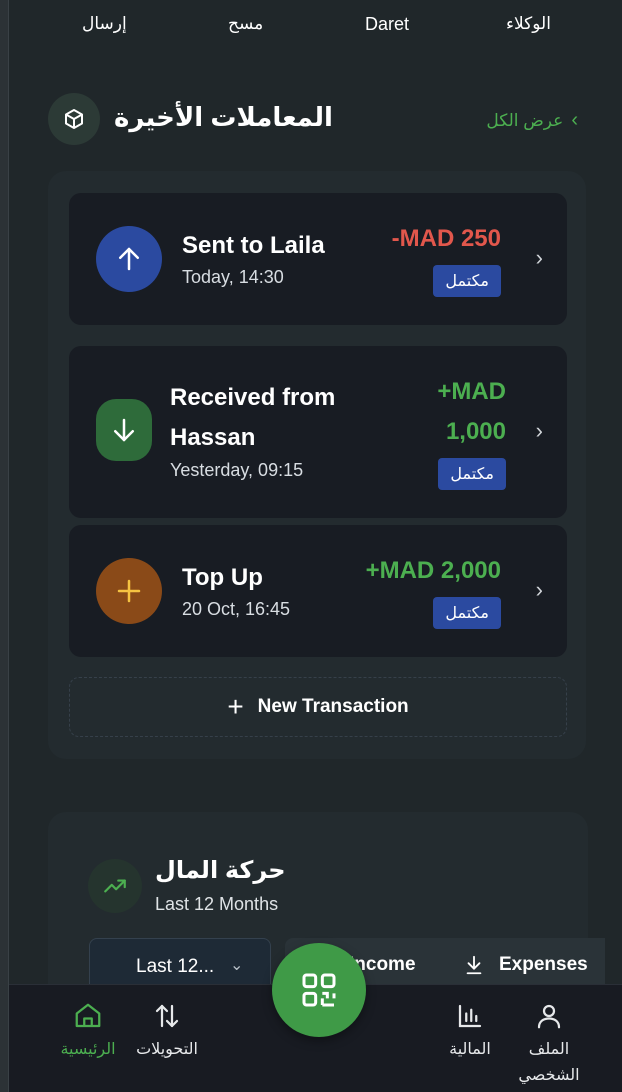 This screenshot has height=1092, width=622. What do you see at coordinates (525, 120) in the screenshot?
I see `view-all-label: عرض الكل` at bounding box center [525, 120].